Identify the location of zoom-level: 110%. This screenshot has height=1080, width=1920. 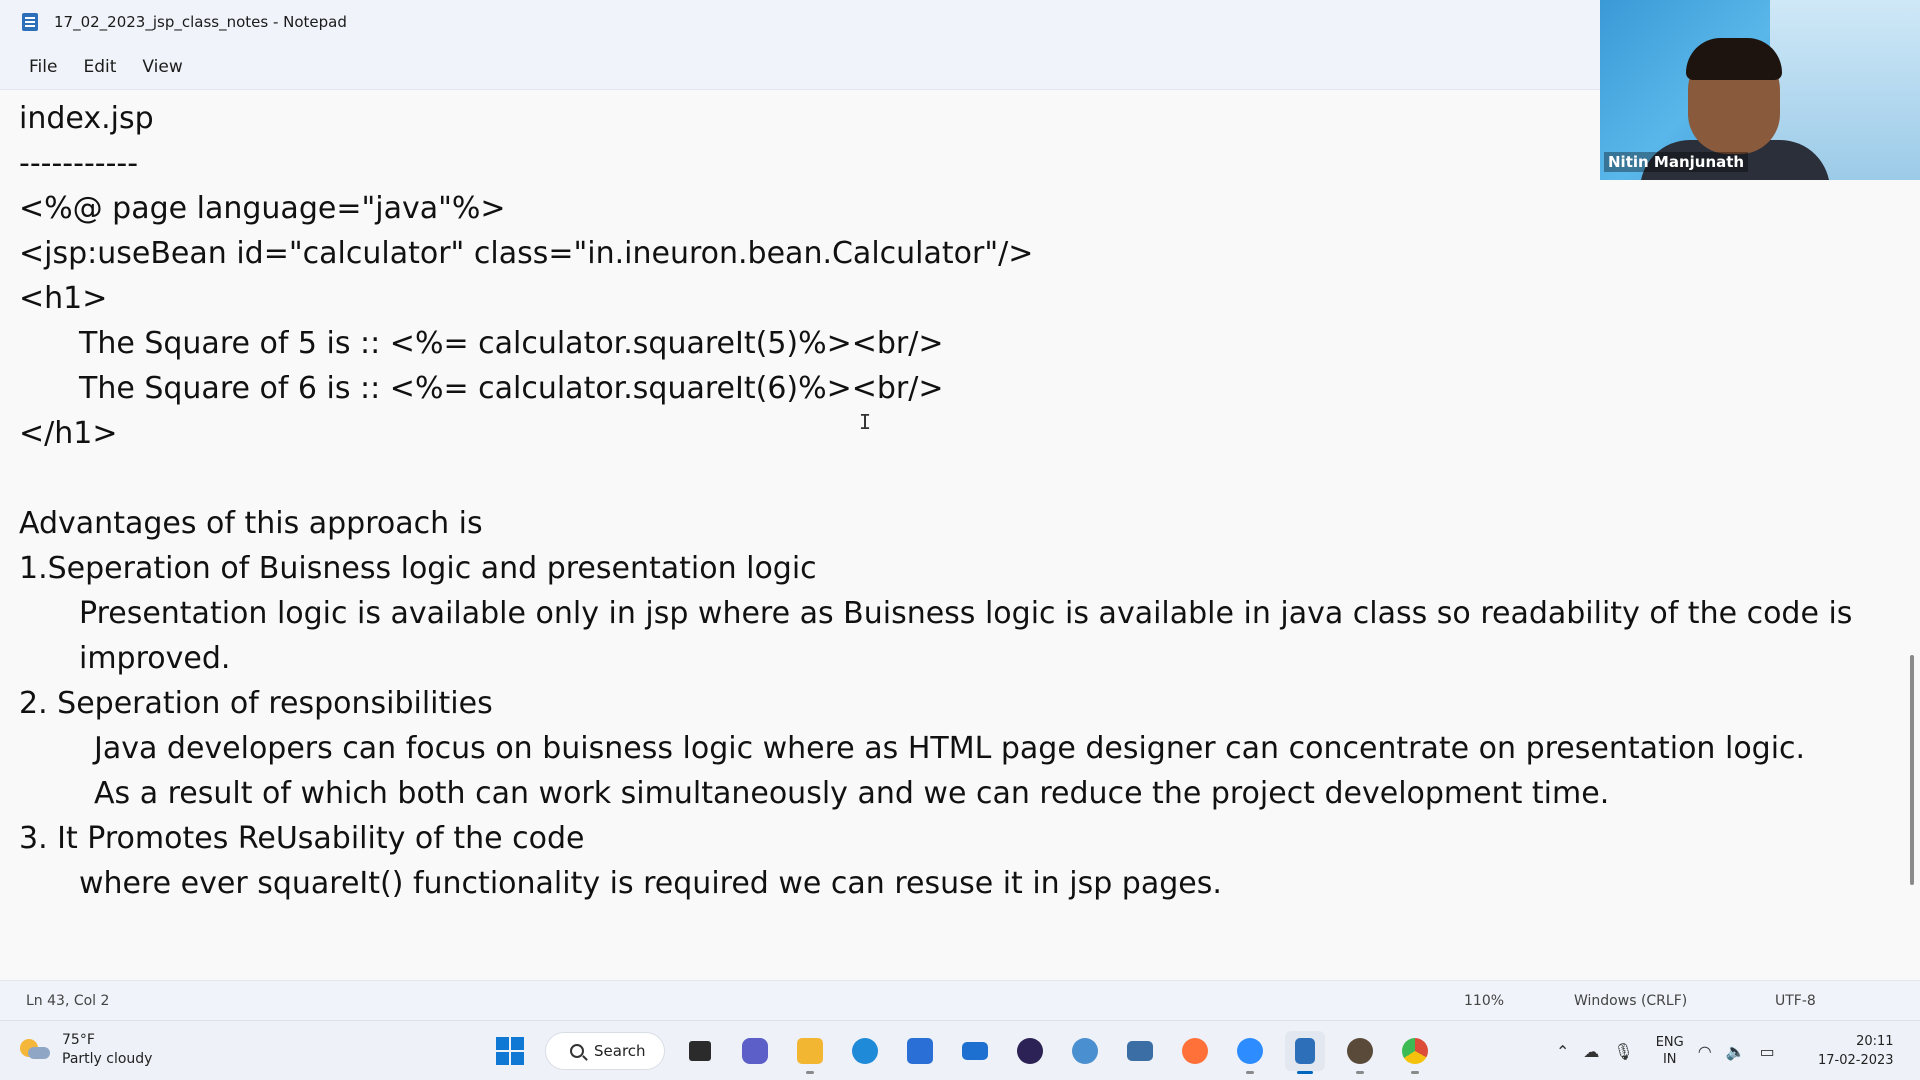
(1484, 1001).